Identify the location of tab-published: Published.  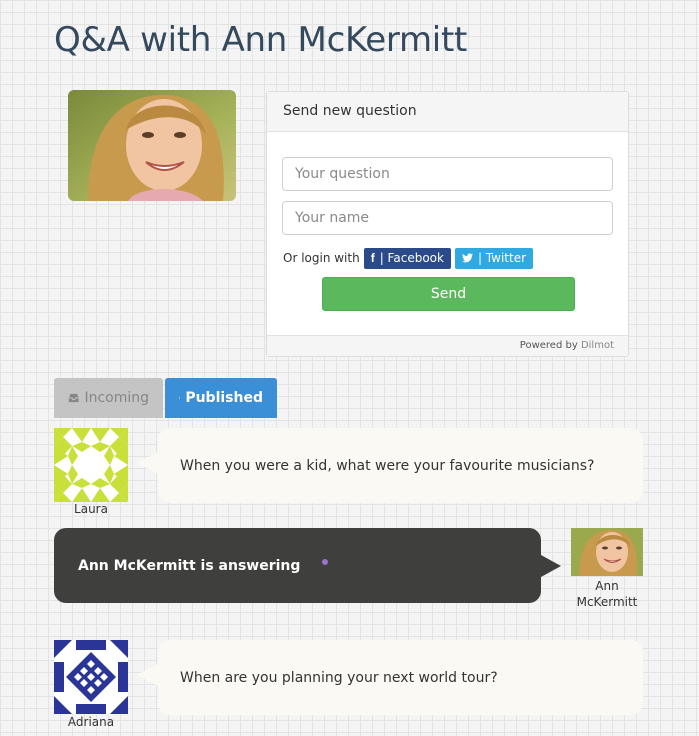
(221, 398).